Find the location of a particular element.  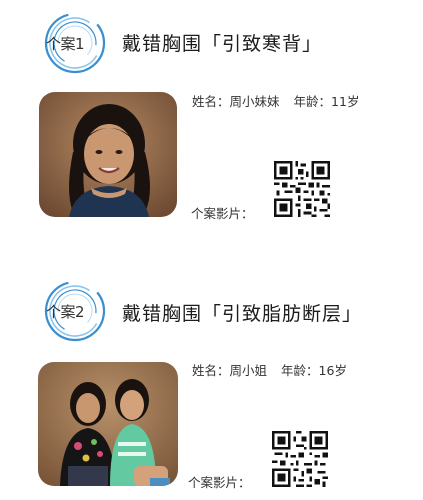

case-badge-label: 个案2 is located at coordinates (65, 312).